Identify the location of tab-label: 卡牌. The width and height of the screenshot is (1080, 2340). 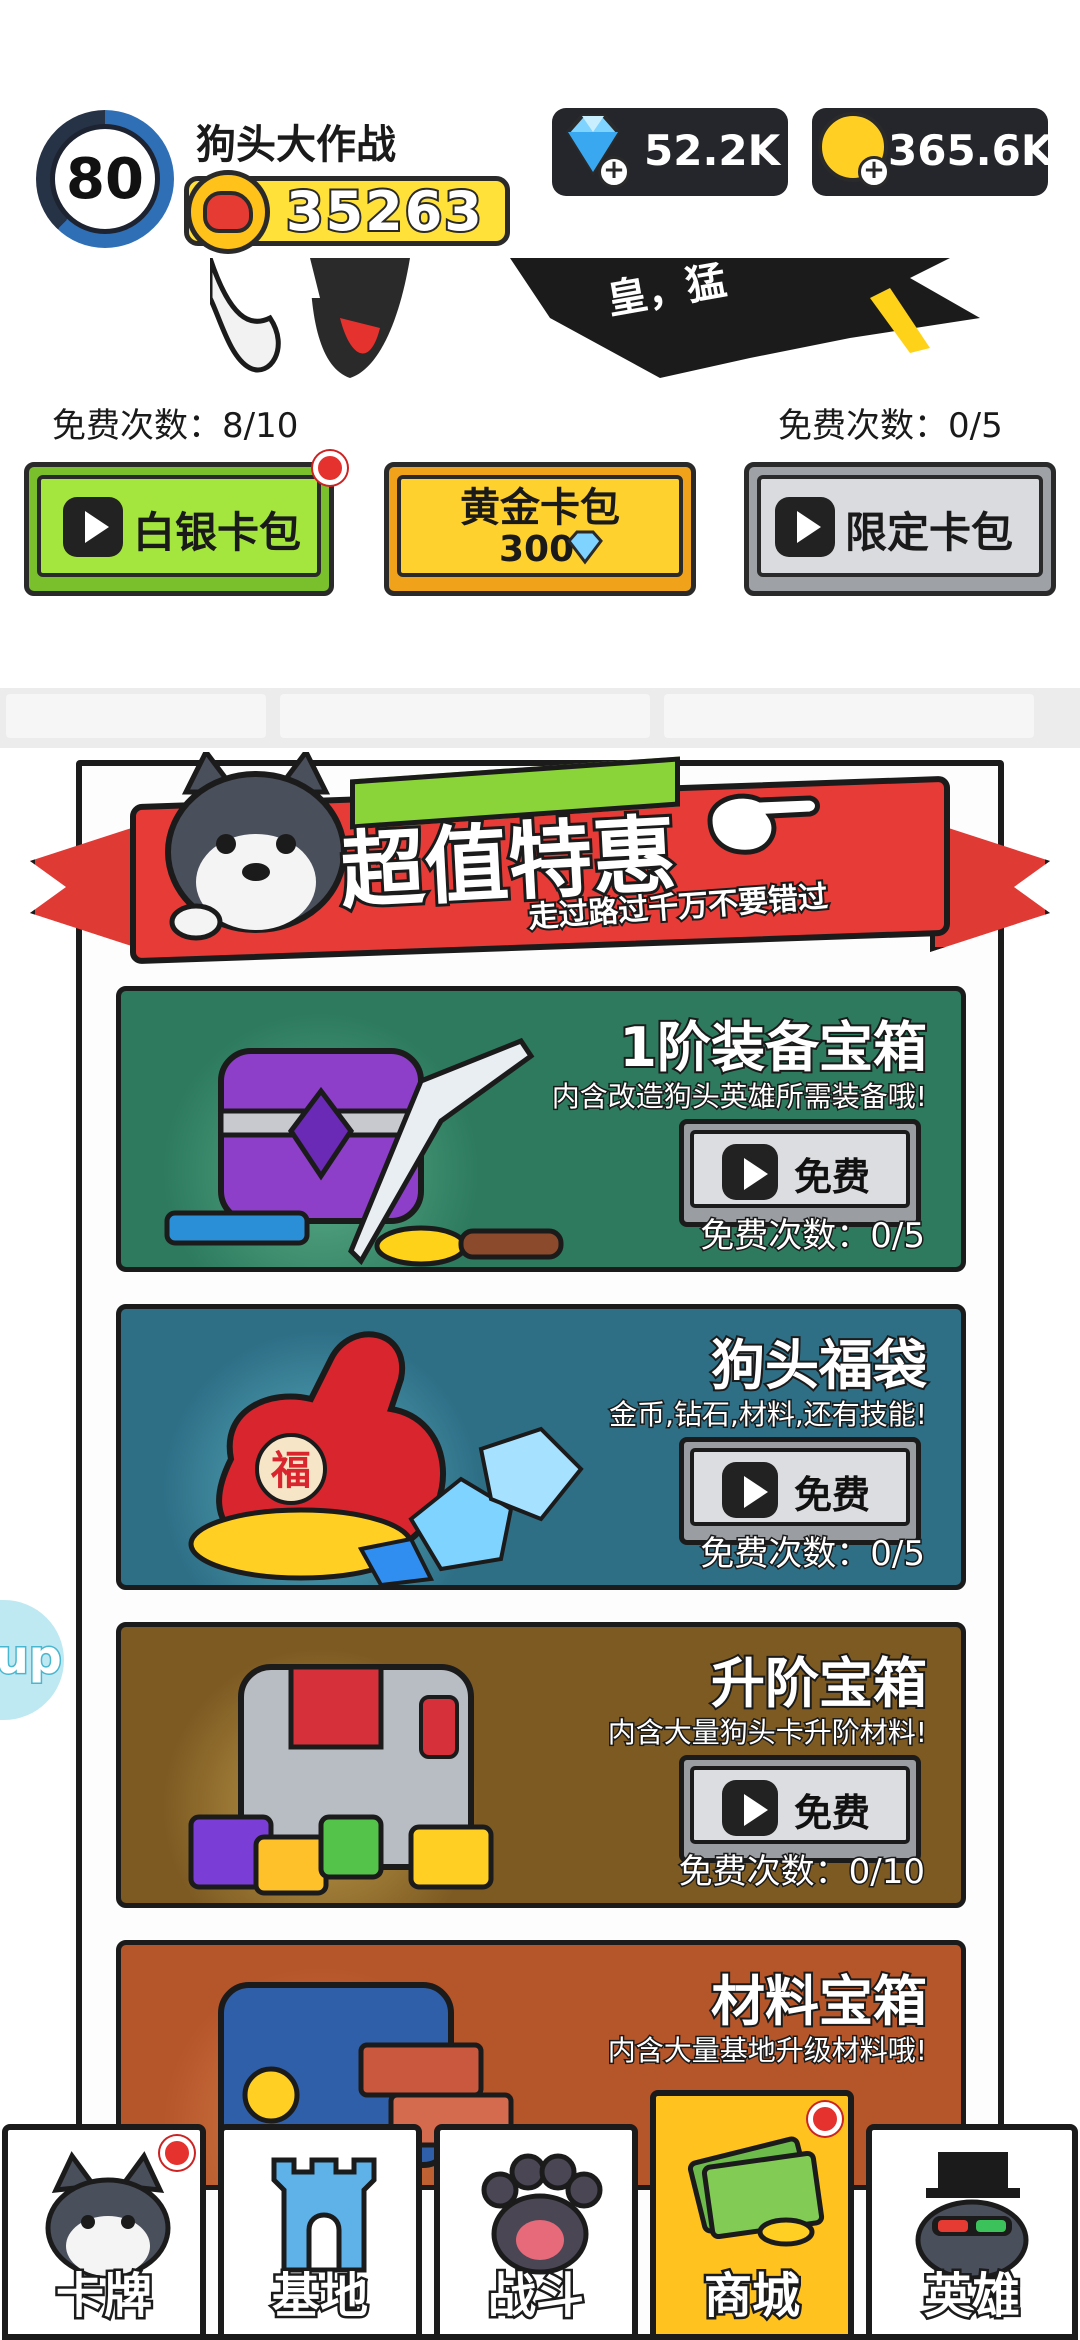
(103, 2296).